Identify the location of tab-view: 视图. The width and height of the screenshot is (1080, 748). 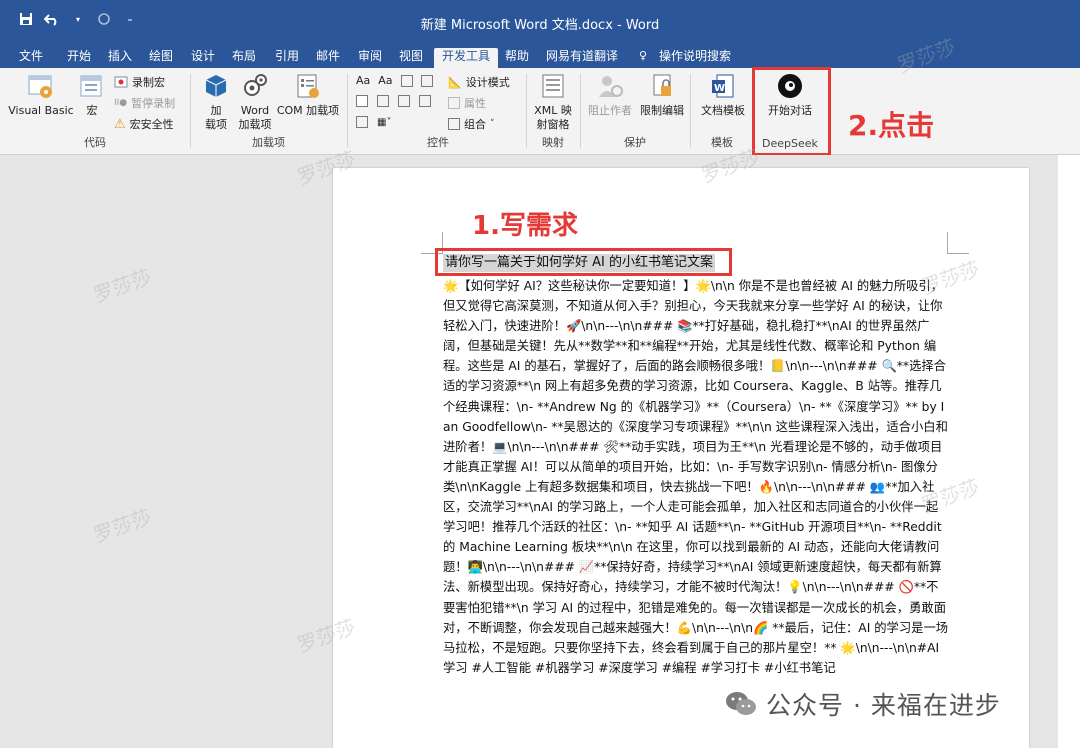
(411, 58).